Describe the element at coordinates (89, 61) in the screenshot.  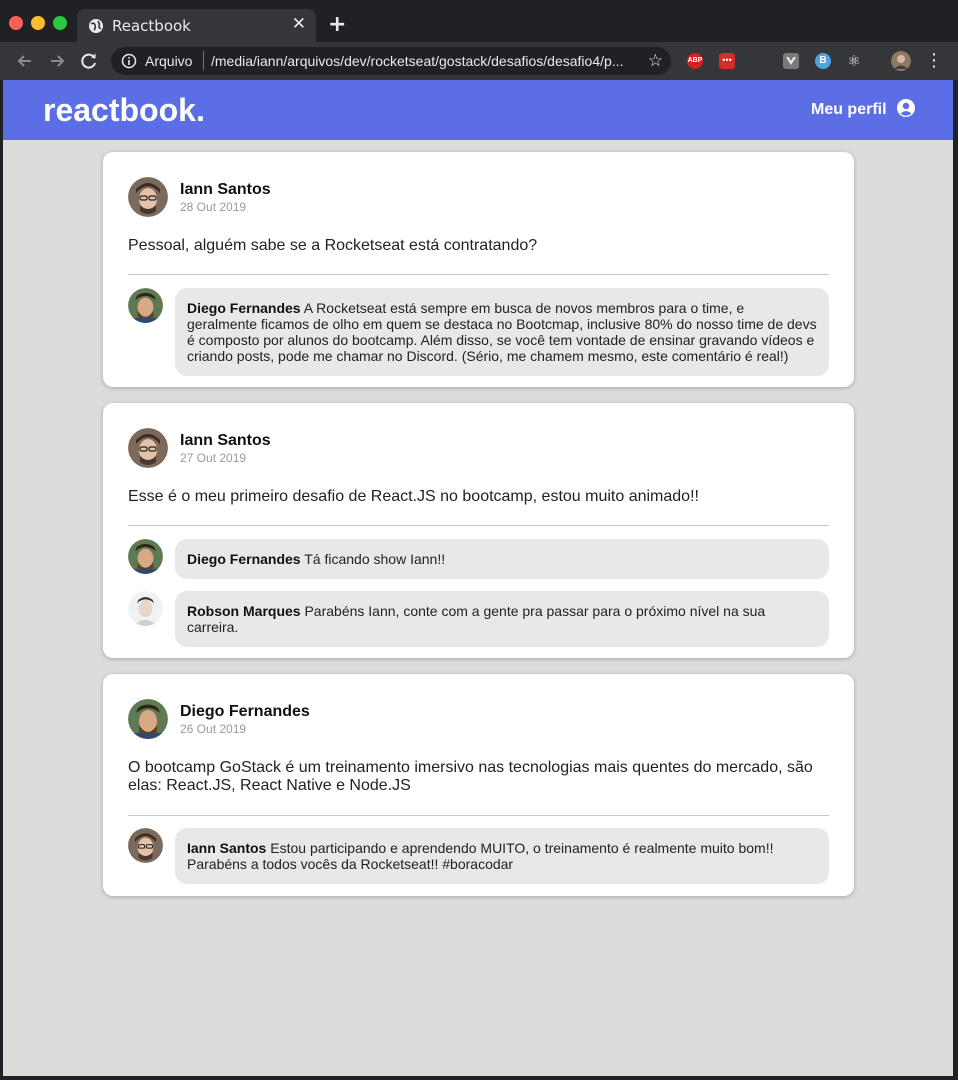
I see `reload-icon` at that location.